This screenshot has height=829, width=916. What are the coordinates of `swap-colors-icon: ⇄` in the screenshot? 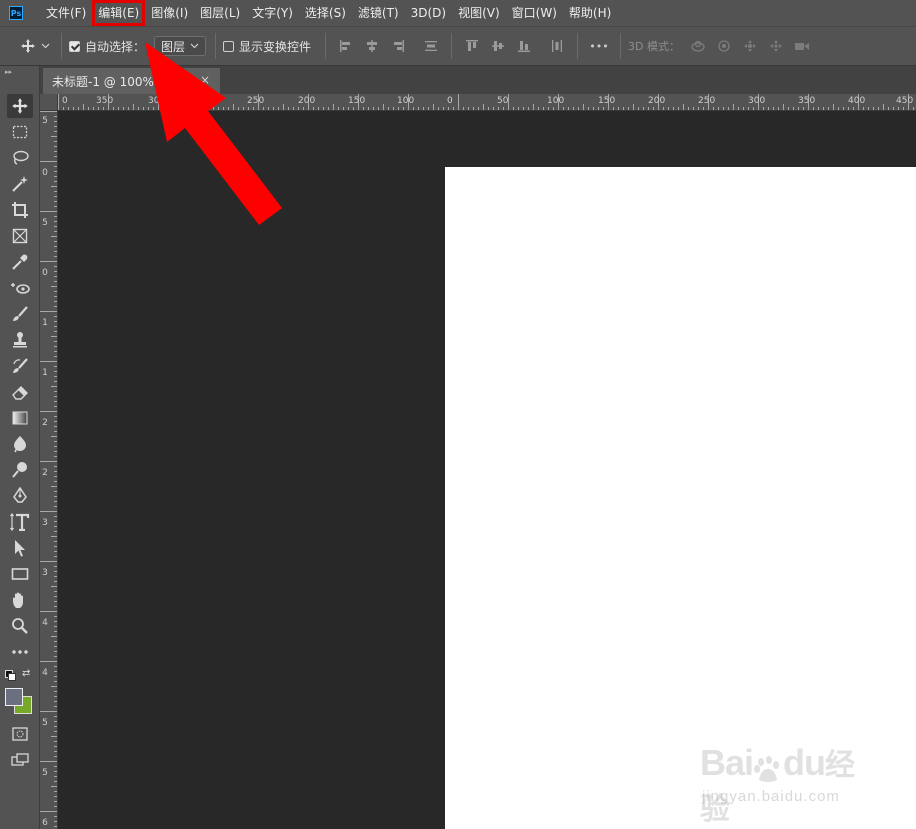 It's located at (26, 673).